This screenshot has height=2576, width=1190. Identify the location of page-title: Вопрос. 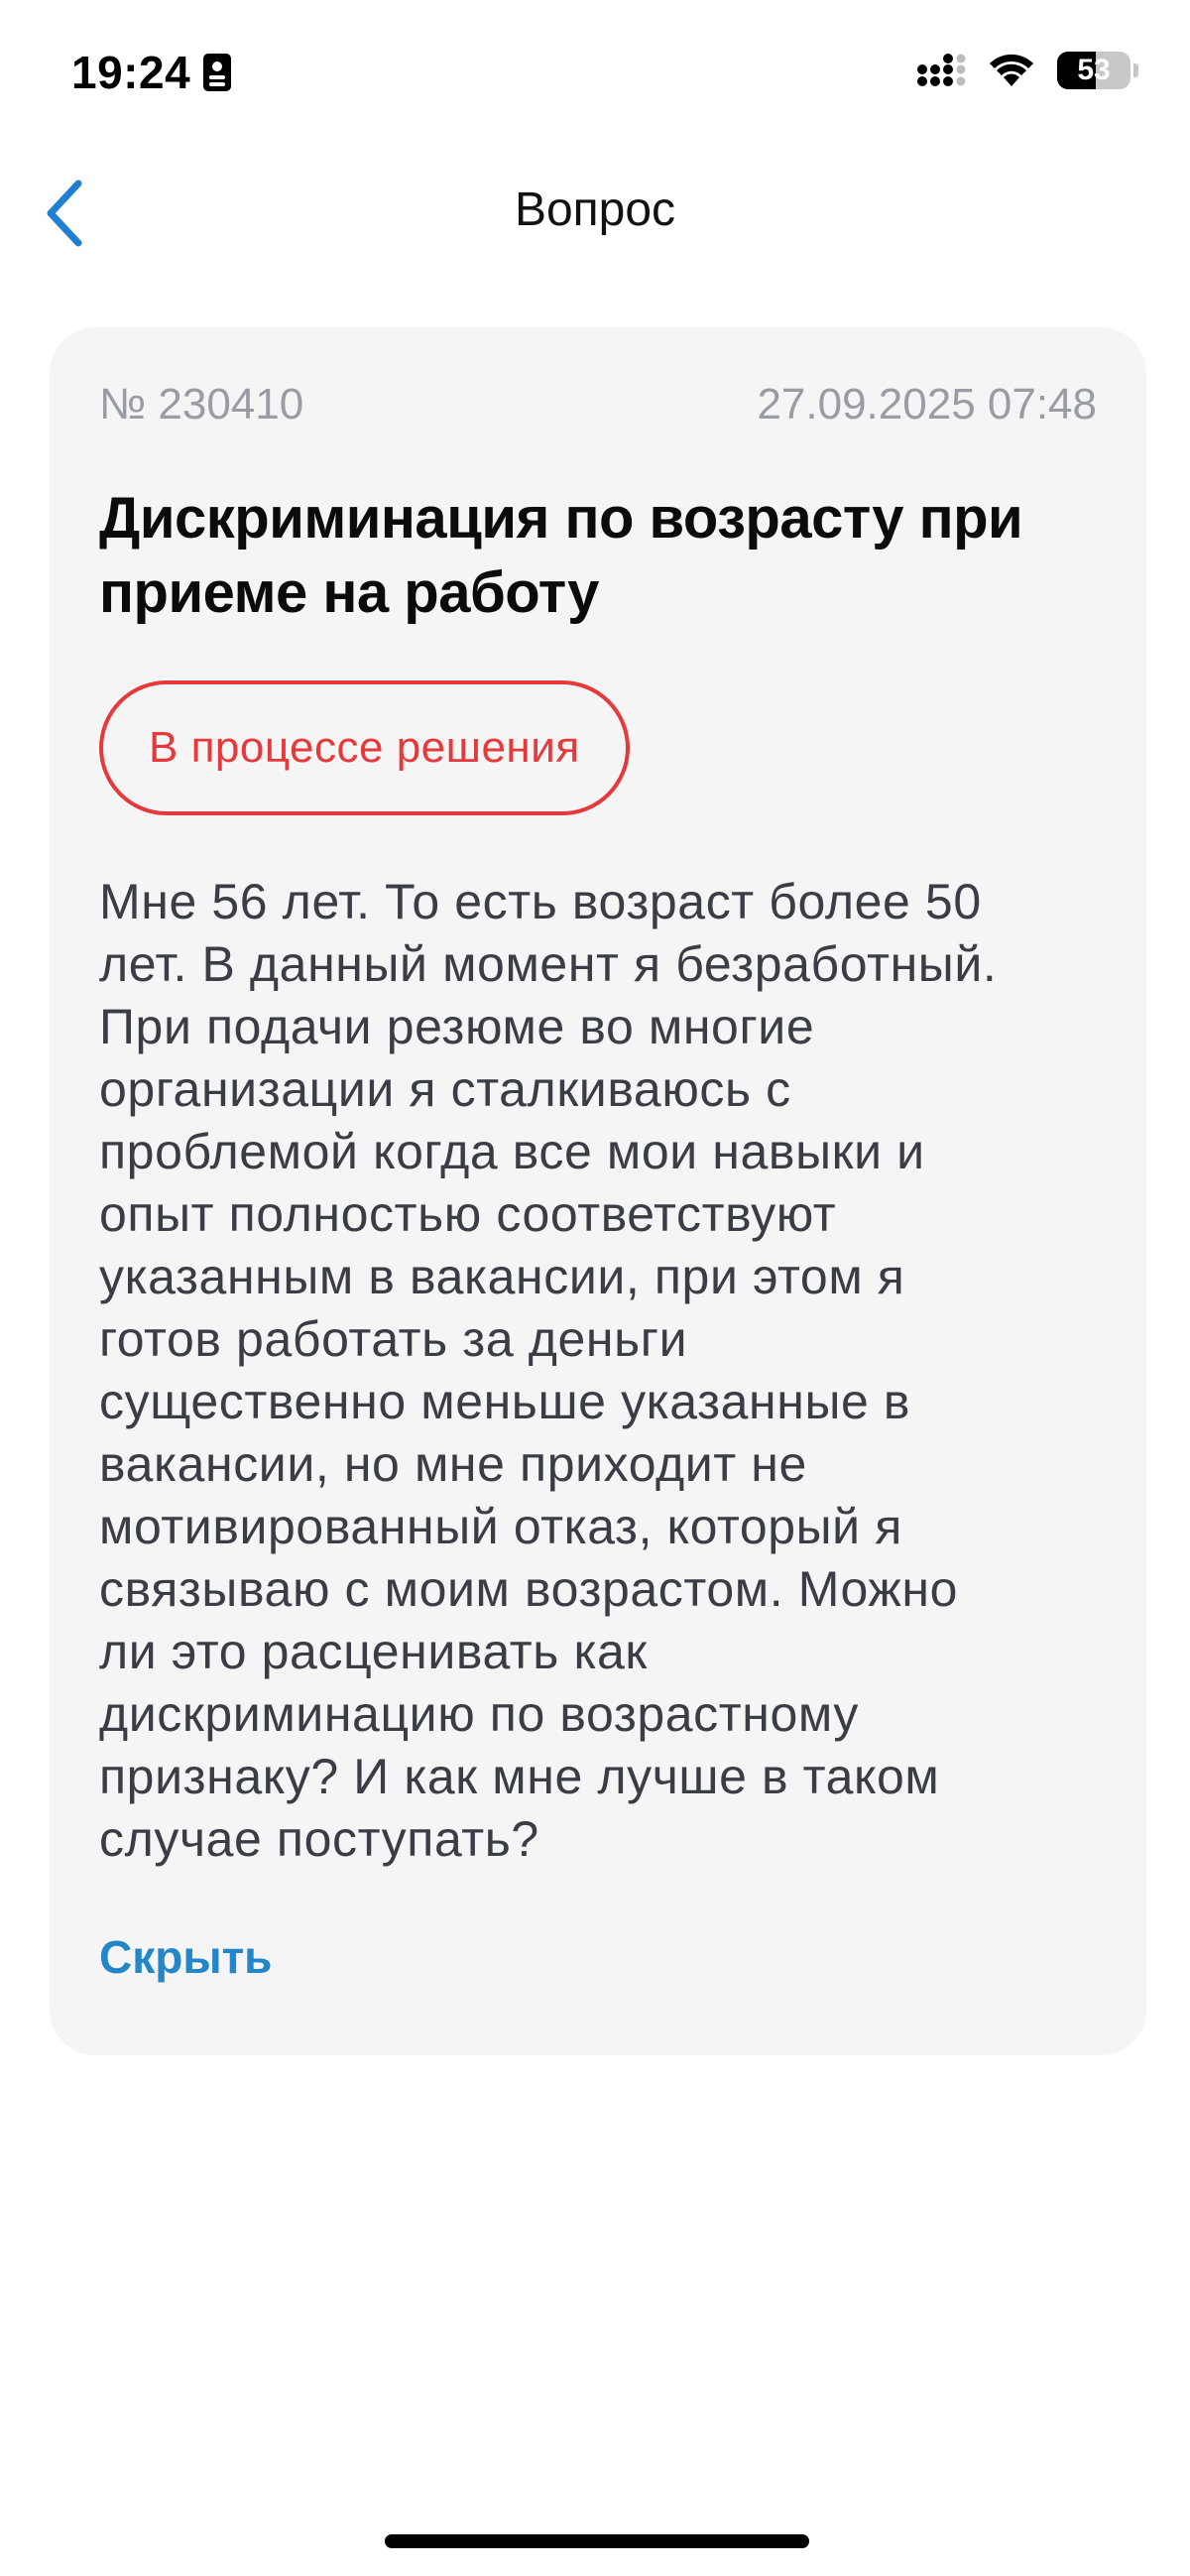
(595, 210).